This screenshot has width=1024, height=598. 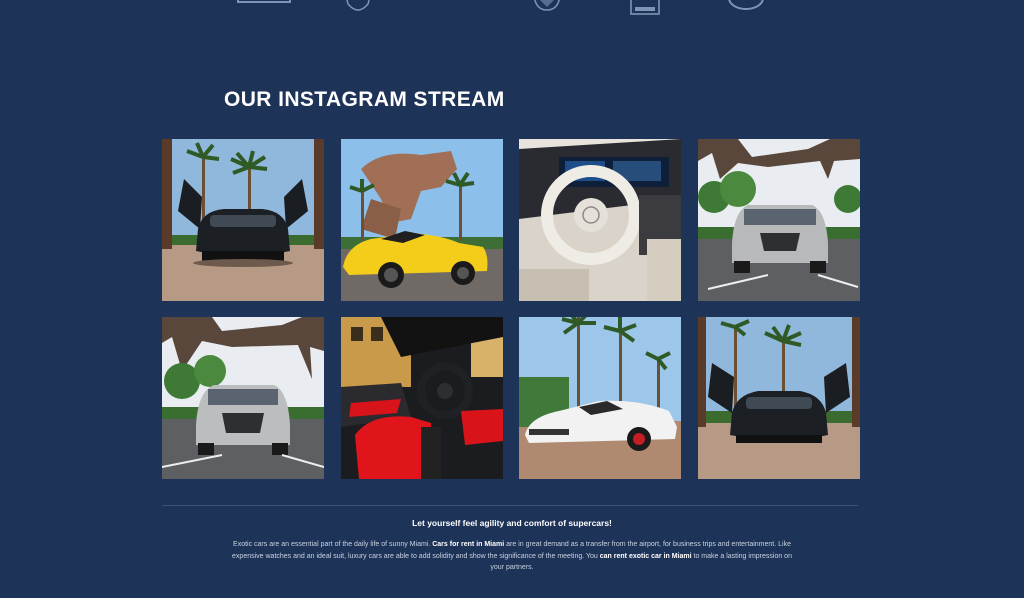 I want to click on crest-icon, so click(x=358, y=5).